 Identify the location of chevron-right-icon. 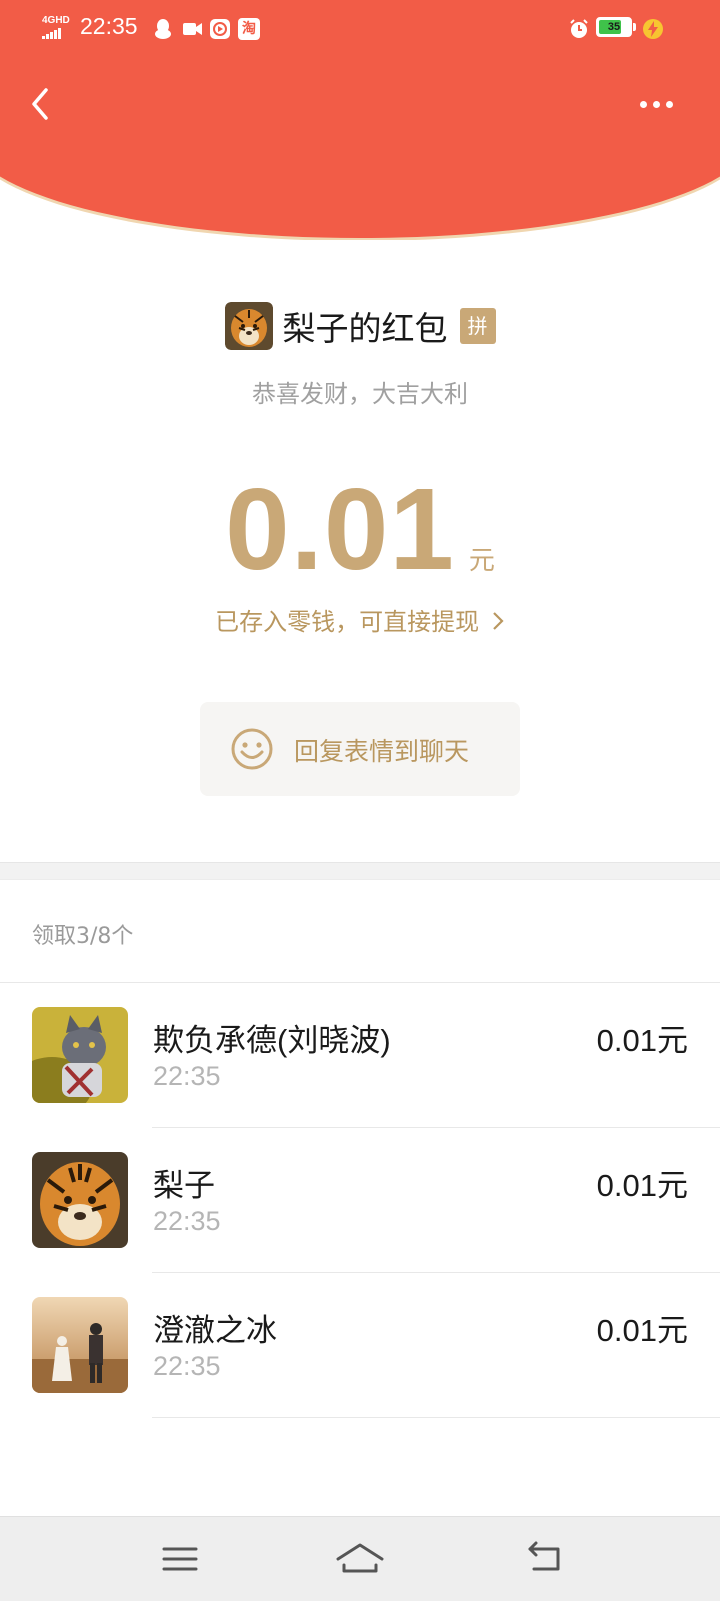
(498, 621).